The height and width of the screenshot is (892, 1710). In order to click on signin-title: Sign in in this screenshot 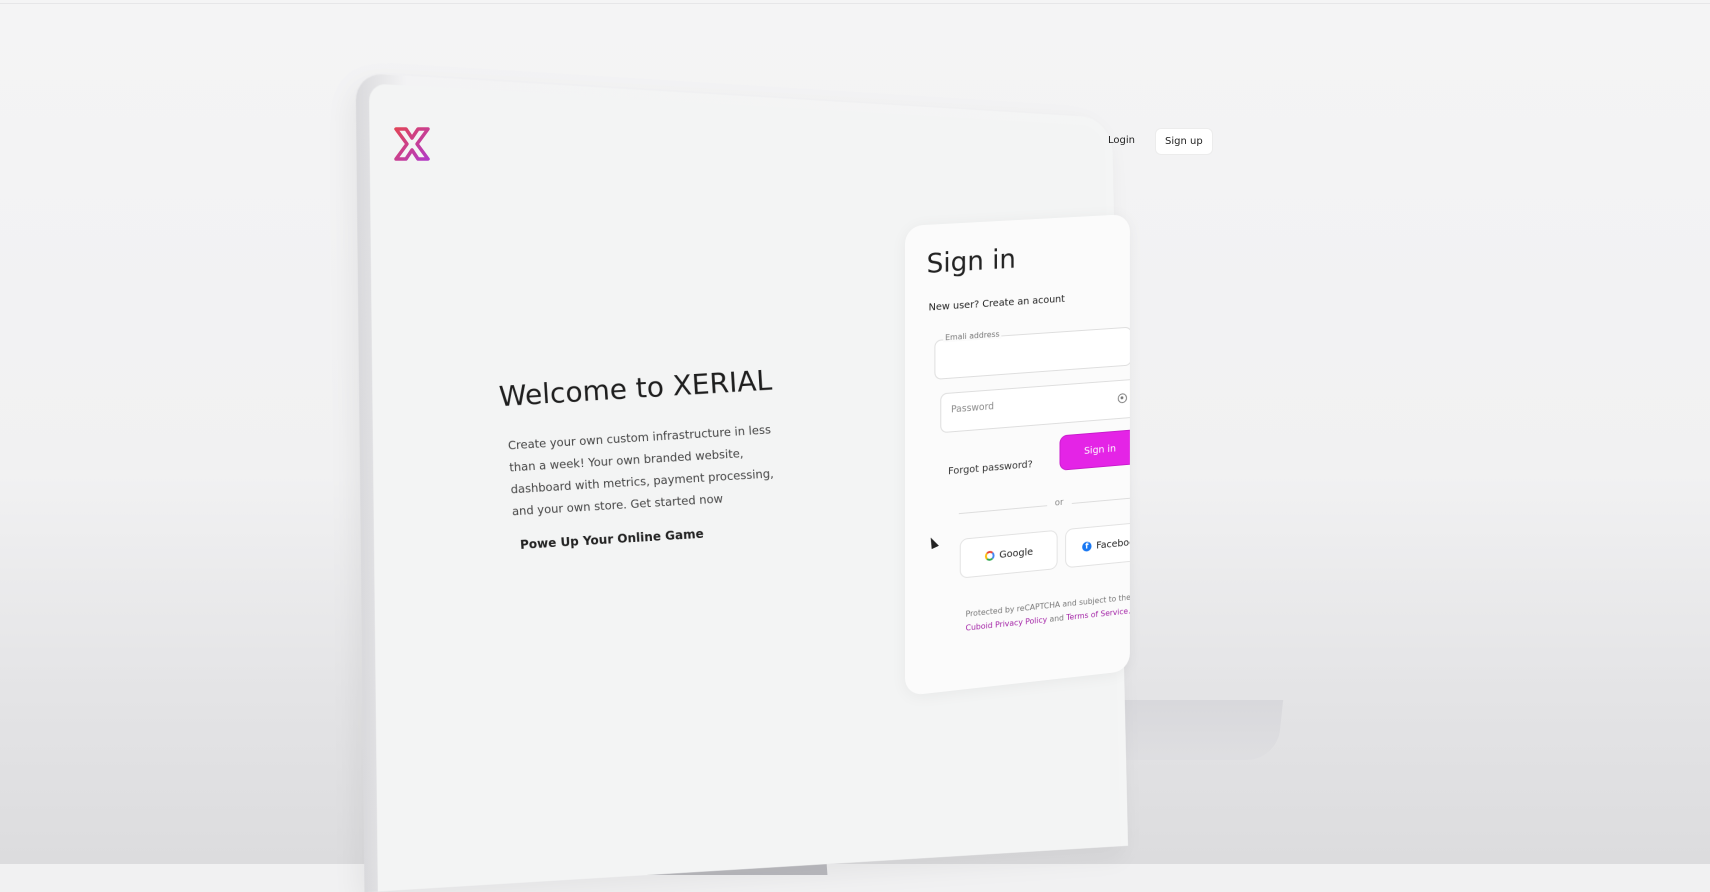, I will do `click(971, 261)`.